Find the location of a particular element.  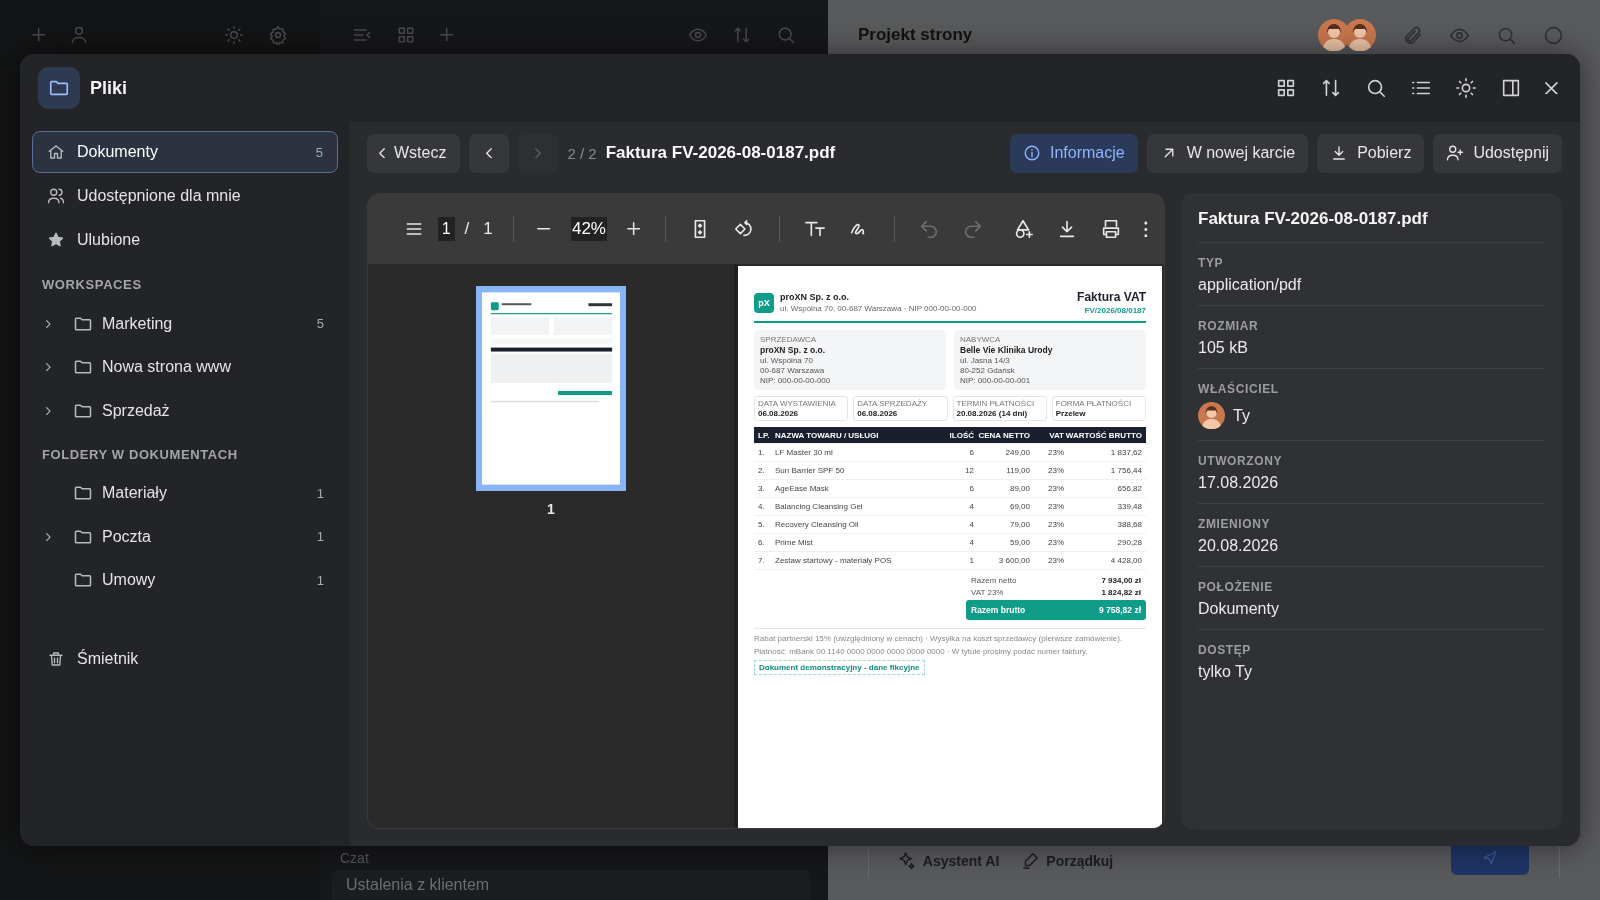

total-label: VAT 23% is located at coordinates (987, 592).